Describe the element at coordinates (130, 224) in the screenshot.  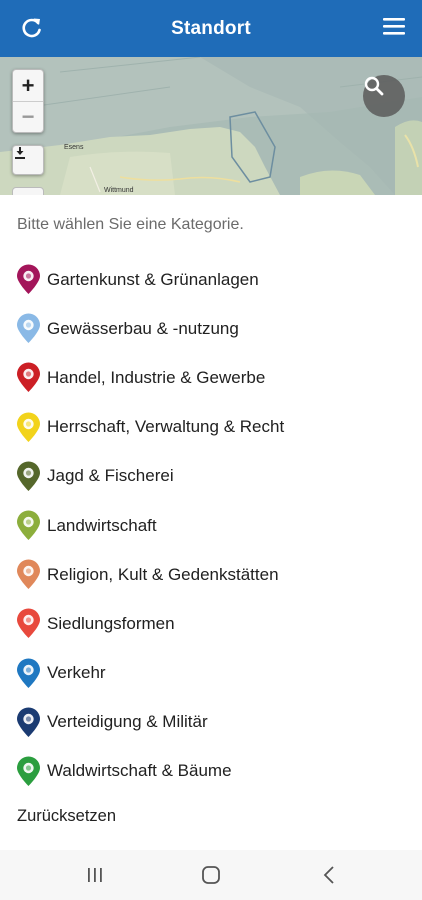
I see `category-prompt: Bitte wählen Sie eine Kategorie.` at that location.